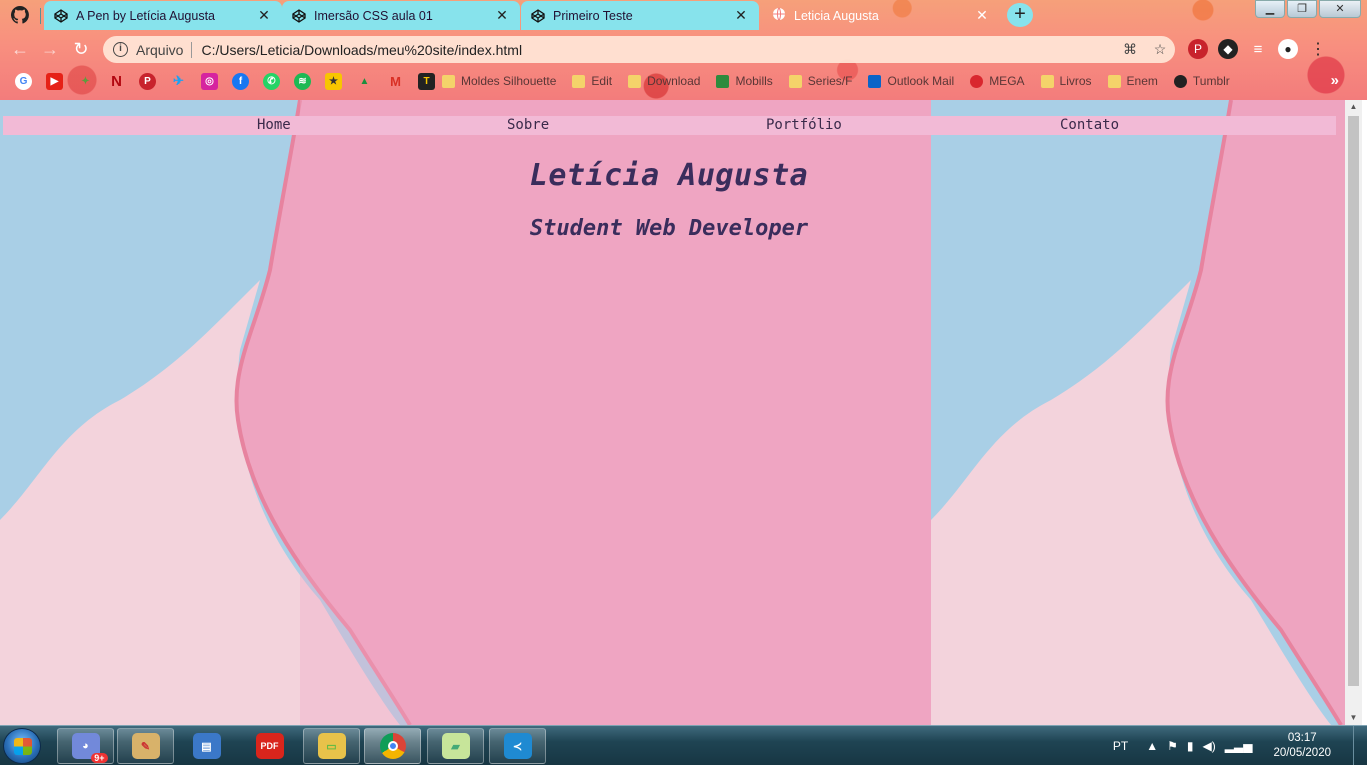 Image resolution: width=1367 pixels, height=765 pixels. I want to click on clock-time: 03:17, so click(1302, 738).